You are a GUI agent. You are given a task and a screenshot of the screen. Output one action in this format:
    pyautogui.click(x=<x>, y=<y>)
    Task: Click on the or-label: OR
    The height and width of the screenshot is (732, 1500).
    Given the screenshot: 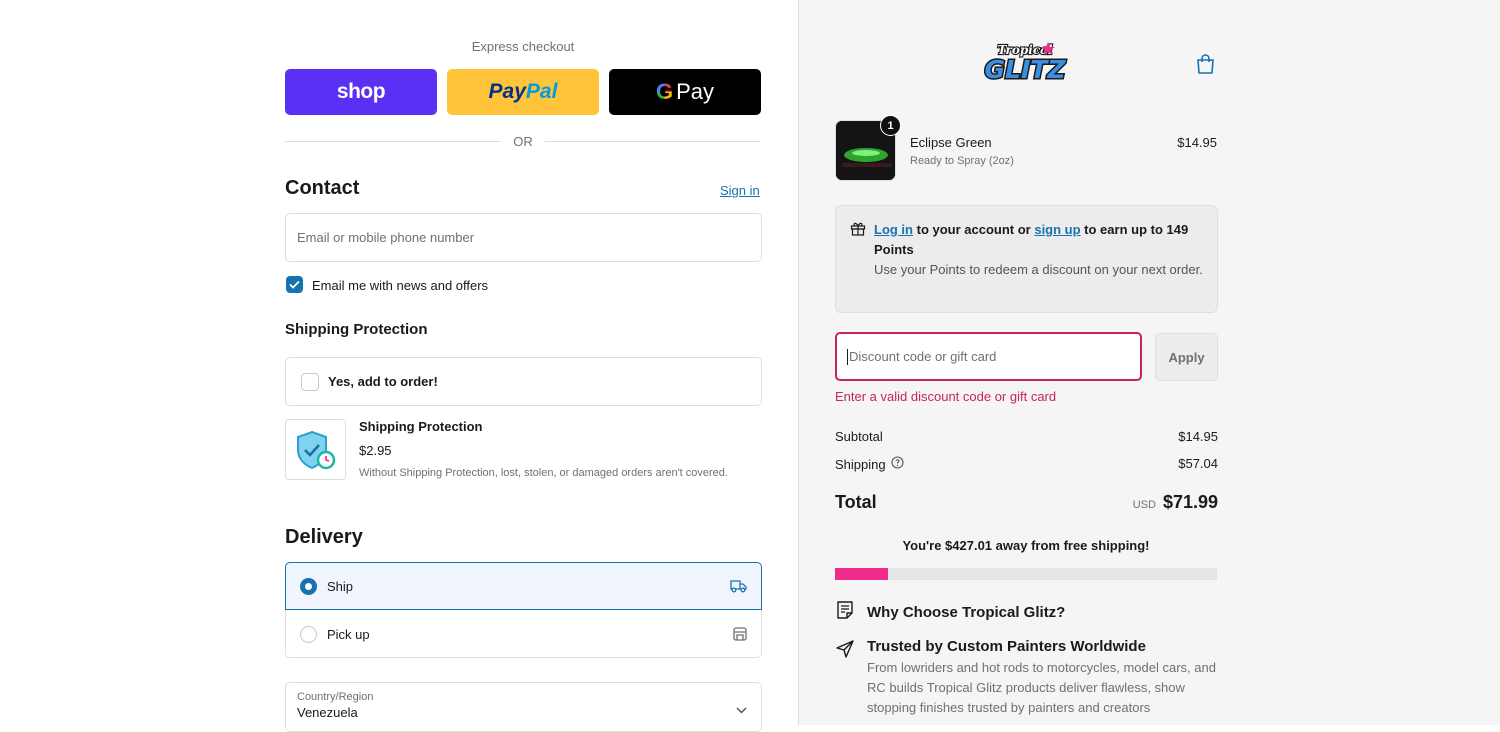 What is the action you would take?
    pyautogui.click(x=523, y=141)
    